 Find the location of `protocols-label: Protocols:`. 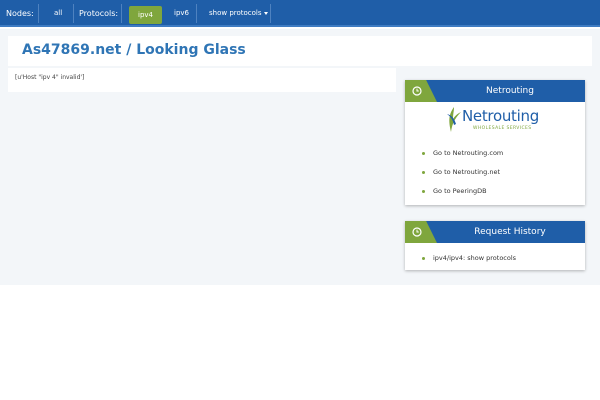

protocols-label: Protocols: is located at coordinates (99, 13).